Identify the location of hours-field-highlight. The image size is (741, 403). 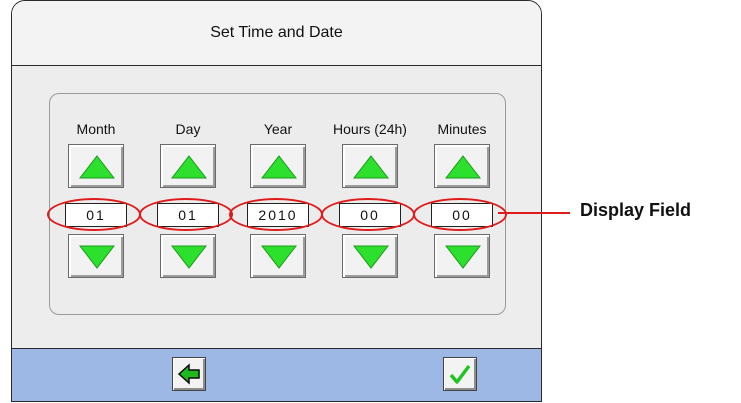
(368, 214).